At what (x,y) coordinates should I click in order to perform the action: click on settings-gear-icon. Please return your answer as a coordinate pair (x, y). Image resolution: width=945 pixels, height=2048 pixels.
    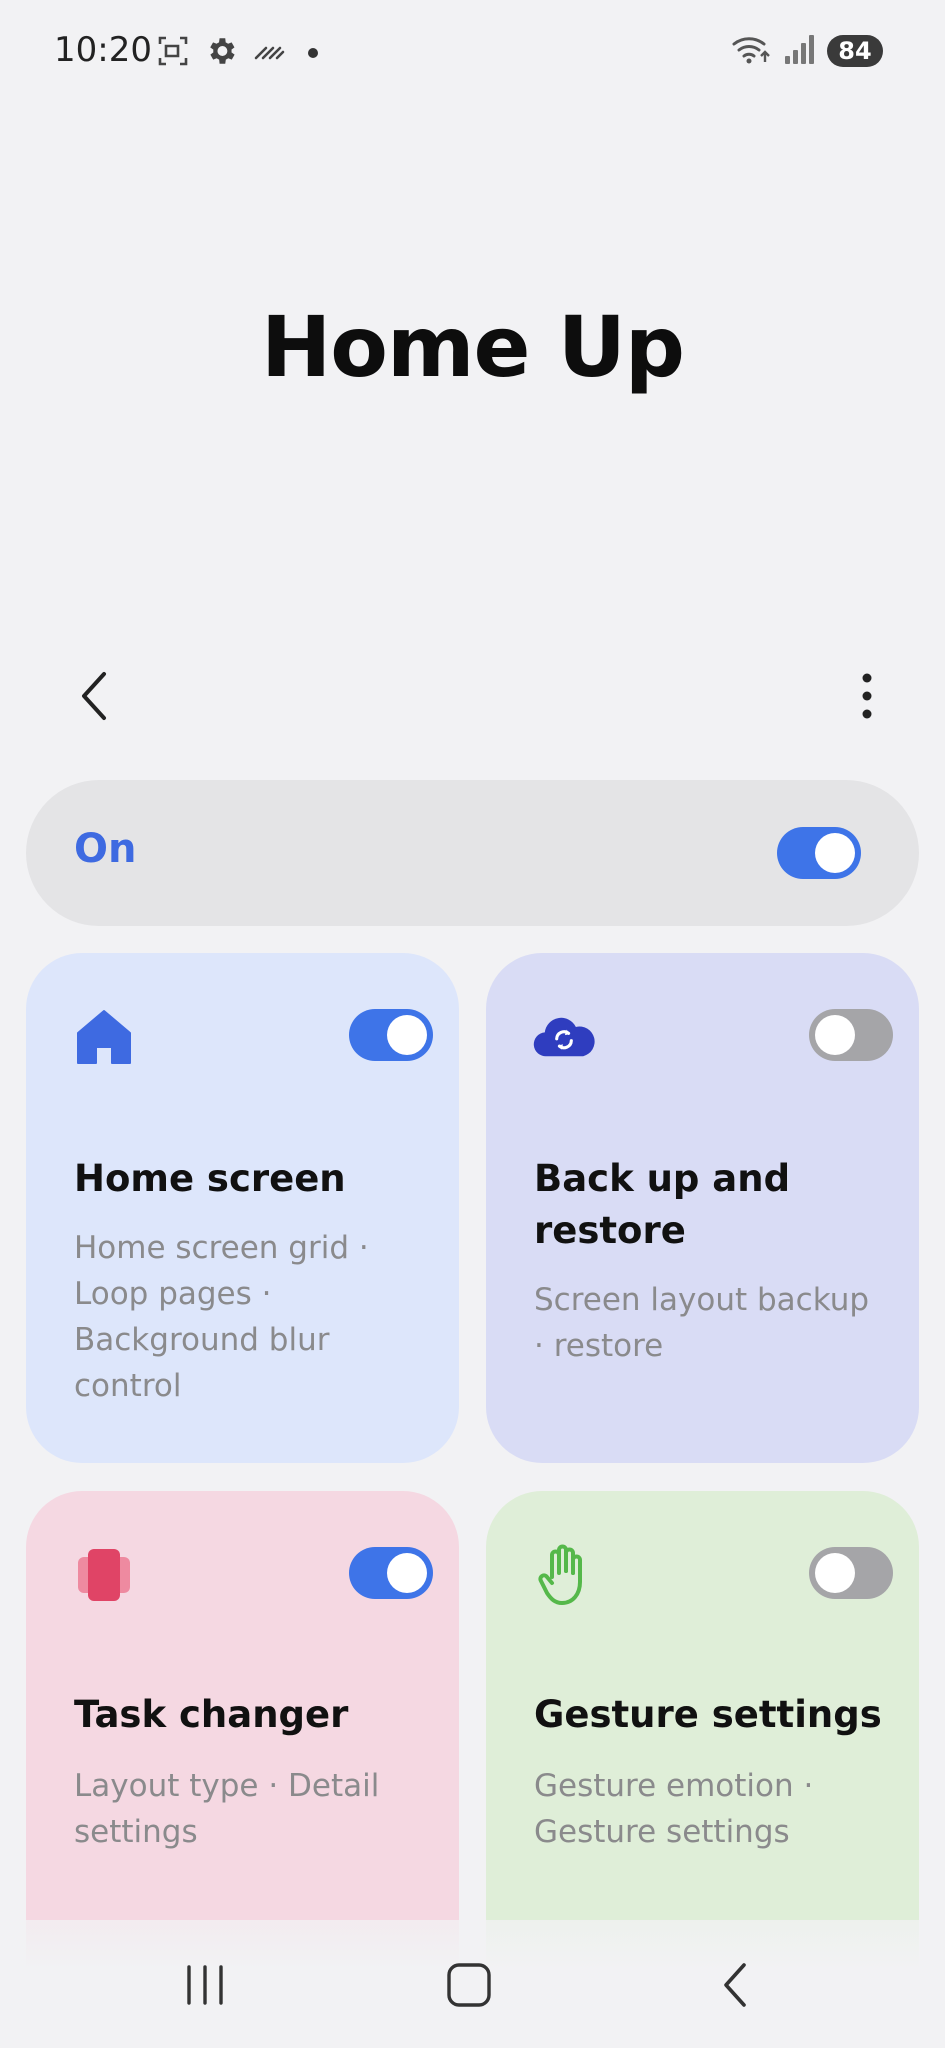
    Looking at the image, I should click on (221, 53).